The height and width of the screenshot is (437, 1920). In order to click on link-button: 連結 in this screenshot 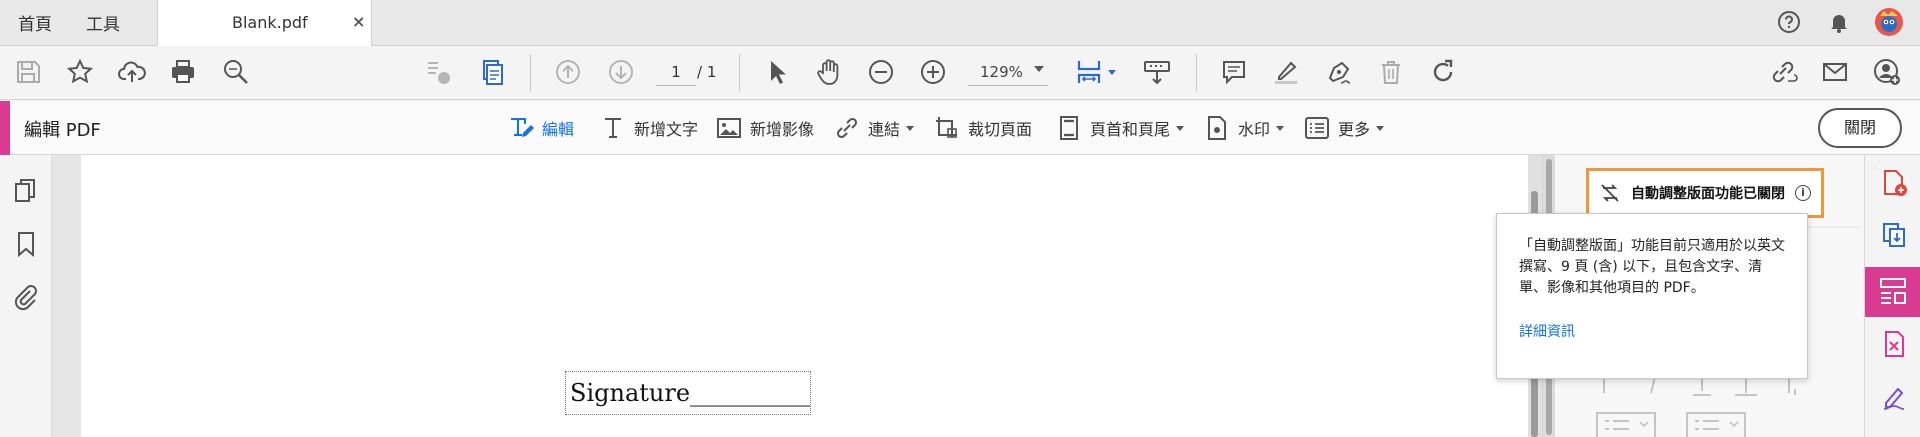, I will do `click(874, 128)`.